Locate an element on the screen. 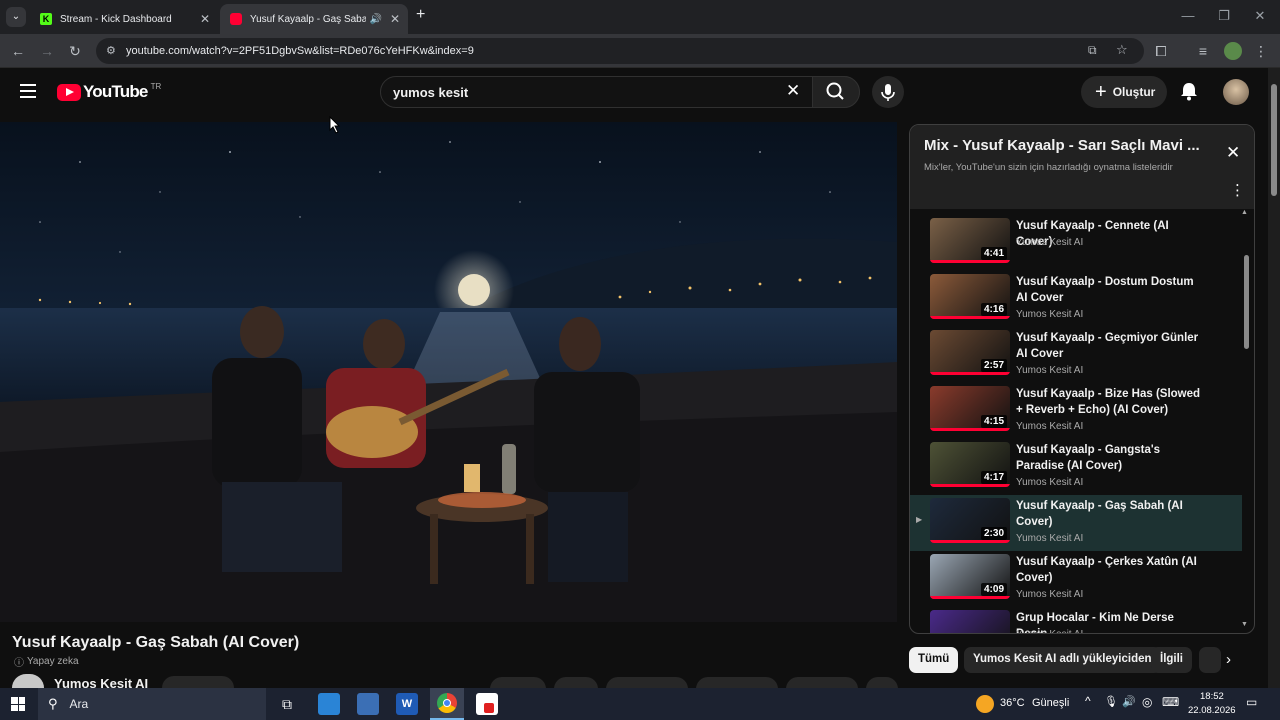 The width and height of the screenshot is (1280, 720). scroll-up-icon: ▲ is located at coordinates (1244, 212).